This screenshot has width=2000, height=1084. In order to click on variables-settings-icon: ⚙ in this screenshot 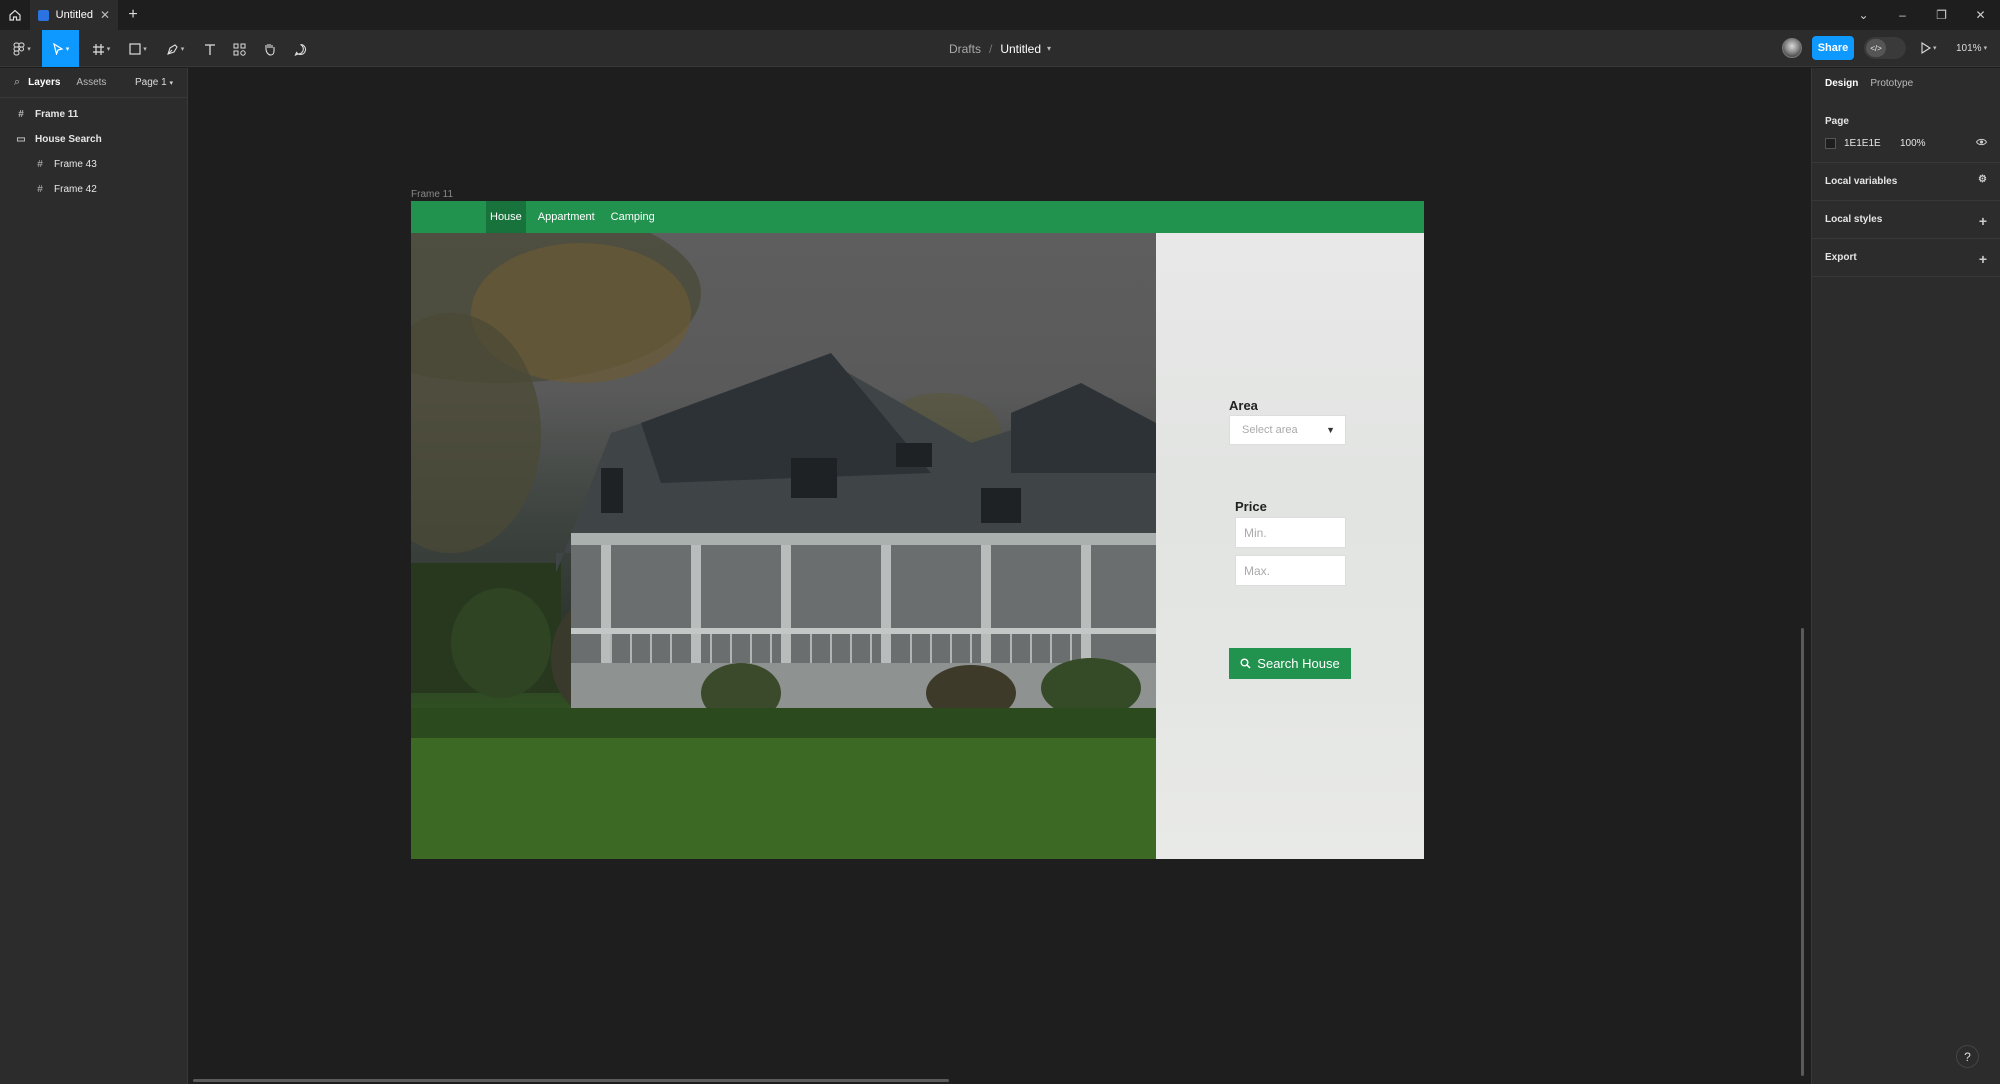, I will do `click(1982, 179)`.